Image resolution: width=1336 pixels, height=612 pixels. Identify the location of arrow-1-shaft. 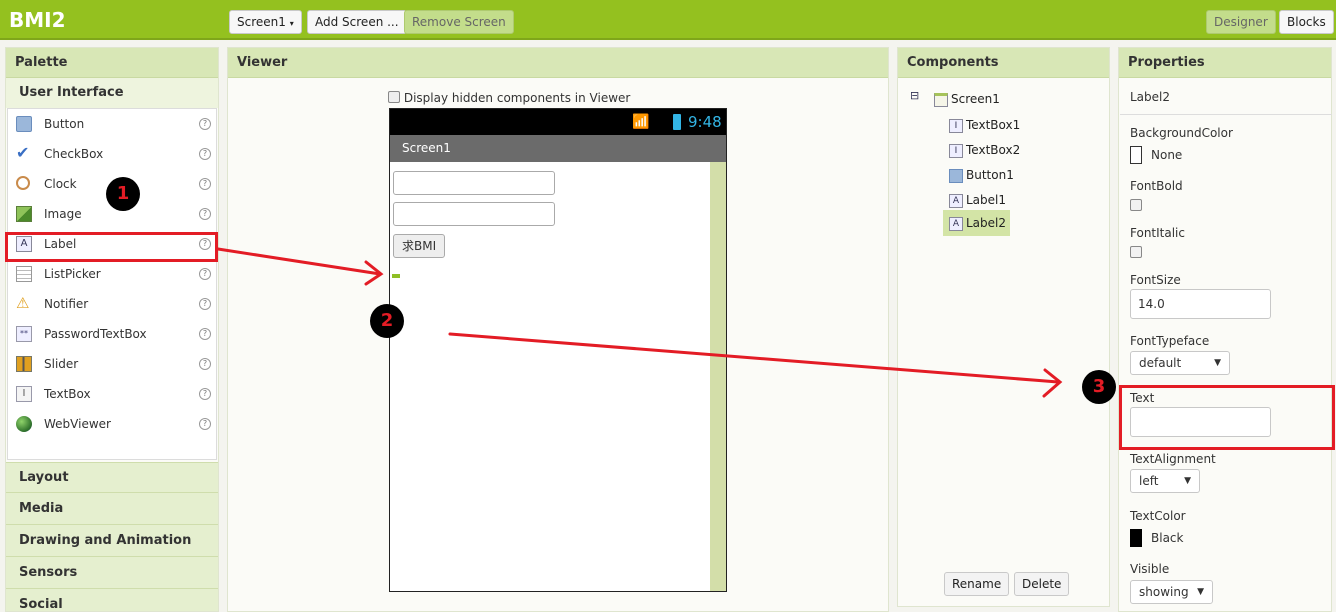
(299, 261).